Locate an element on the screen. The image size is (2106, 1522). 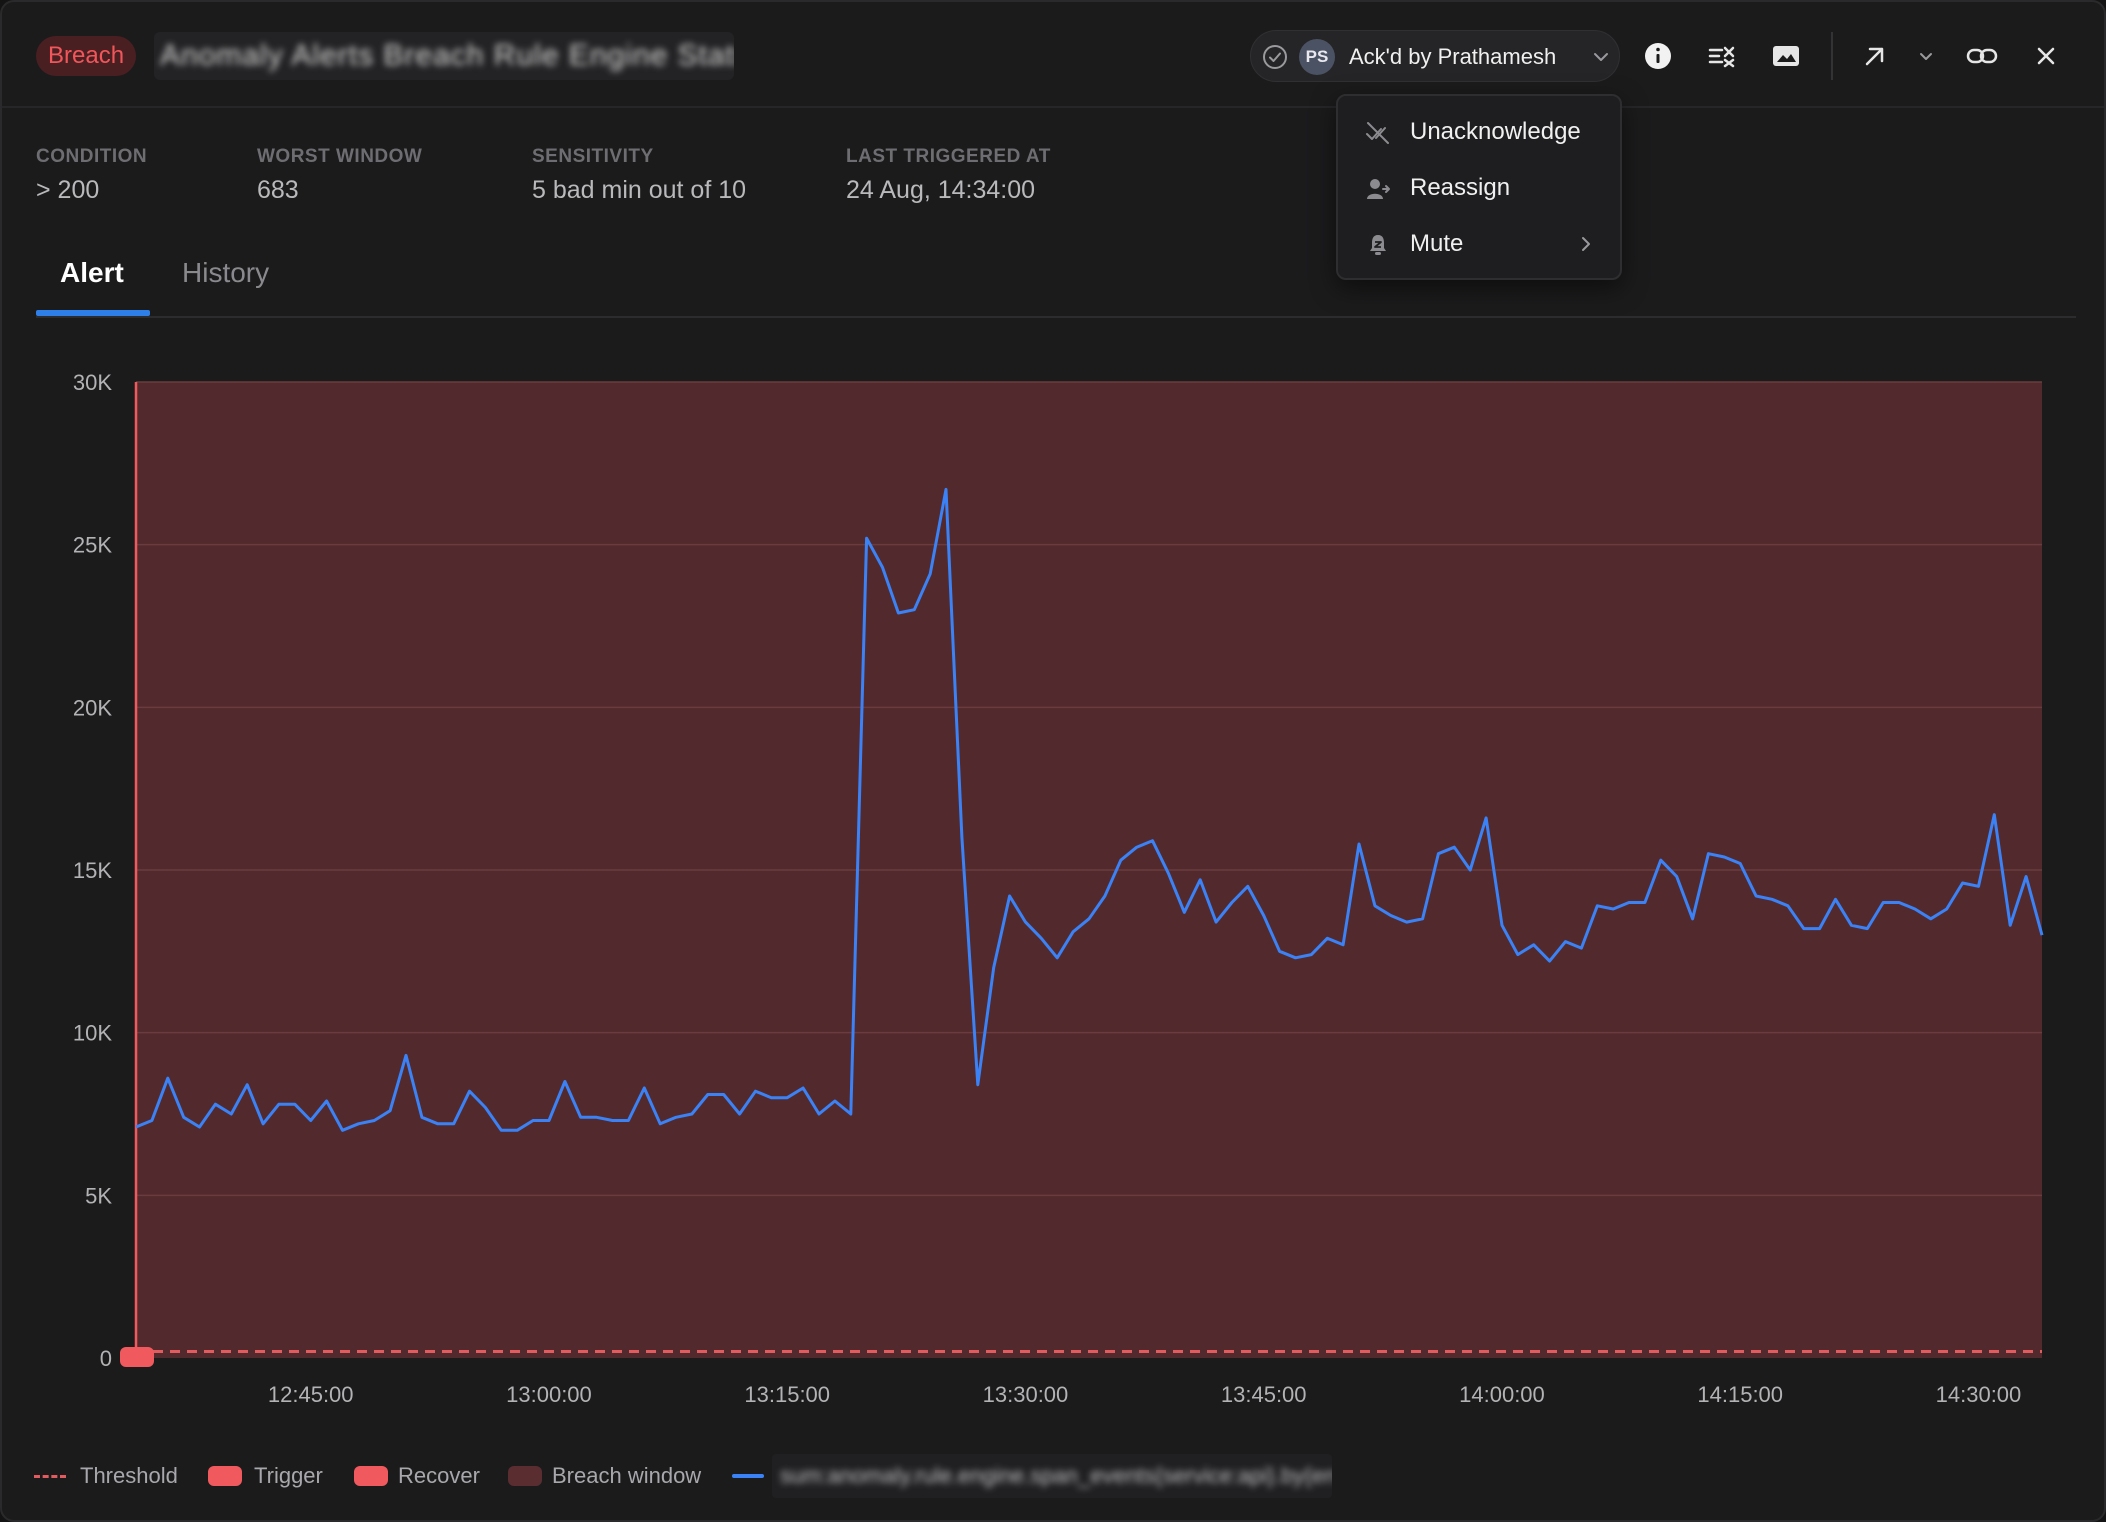
ack-menu: Unacknowledge Reassign Mute is located at coordinates (1479, 187).